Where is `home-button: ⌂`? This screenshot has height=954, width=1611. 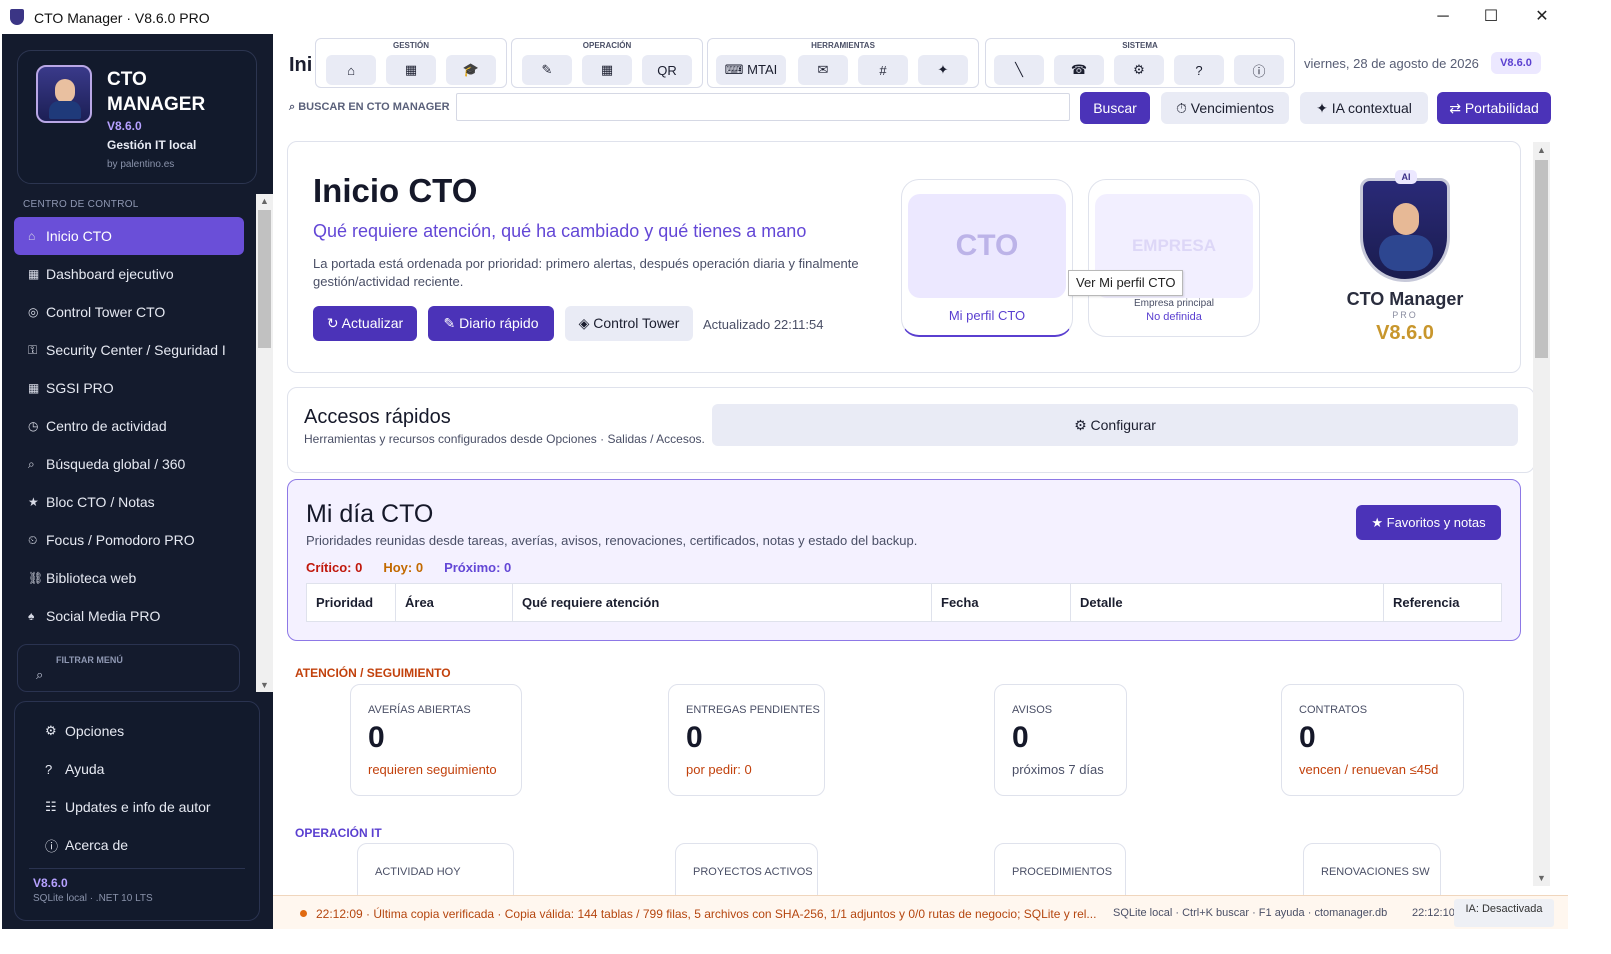 home-button: ⌂ is located at coordinates (351, 70).